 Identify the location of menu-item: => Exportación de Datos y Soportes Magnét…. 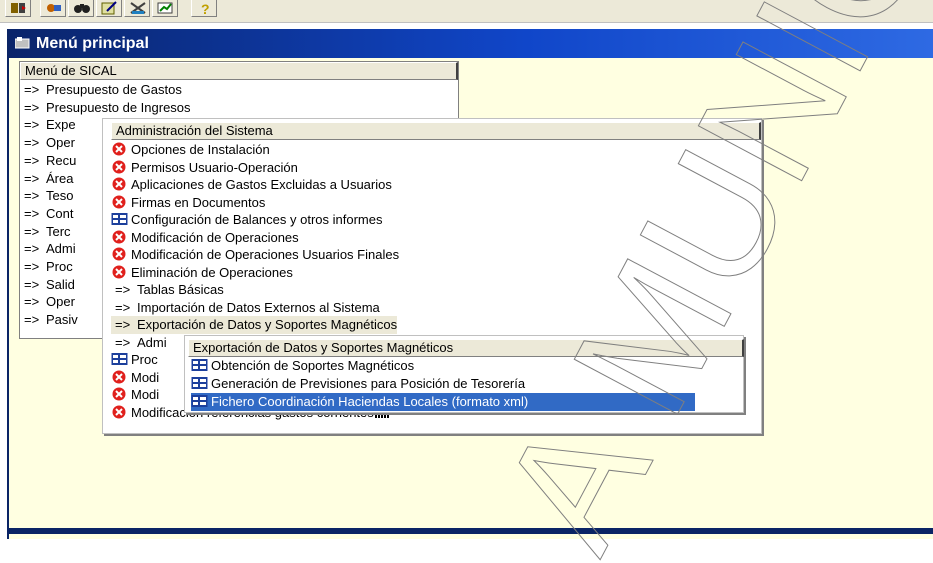
(254, 325).